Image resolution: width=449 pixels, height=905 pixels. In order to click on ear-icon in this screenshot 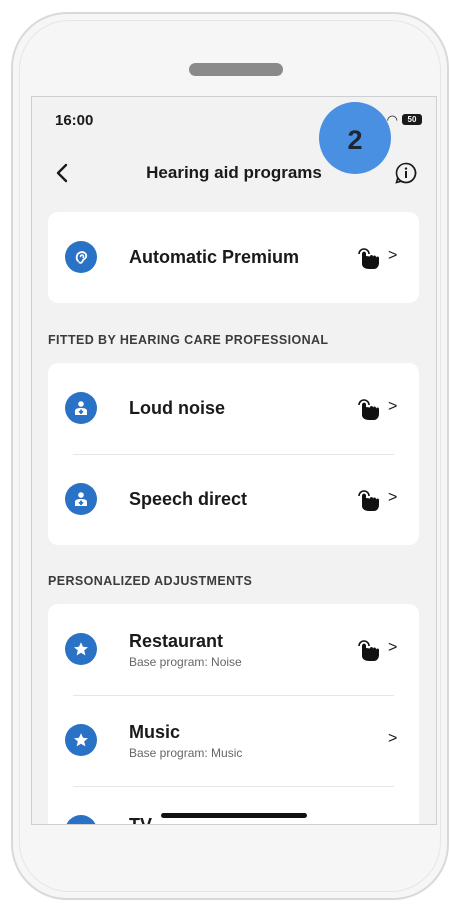, I will do `click(81, 257)`.